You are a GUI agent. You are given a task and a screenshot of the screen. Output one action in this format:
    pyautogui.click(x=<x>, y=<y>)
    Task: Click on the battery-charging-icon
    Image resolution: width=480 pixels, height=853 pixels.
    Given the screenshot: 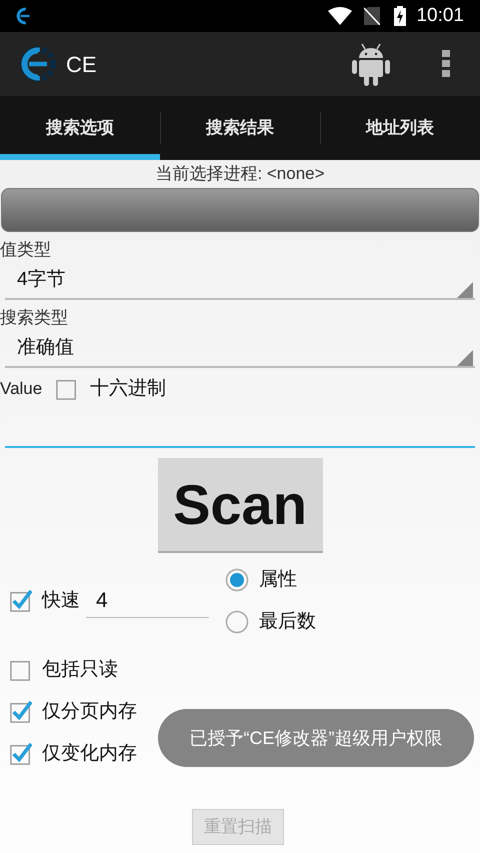 What is the action you would take?
    pyautogui.click(x=400, y=16)
    